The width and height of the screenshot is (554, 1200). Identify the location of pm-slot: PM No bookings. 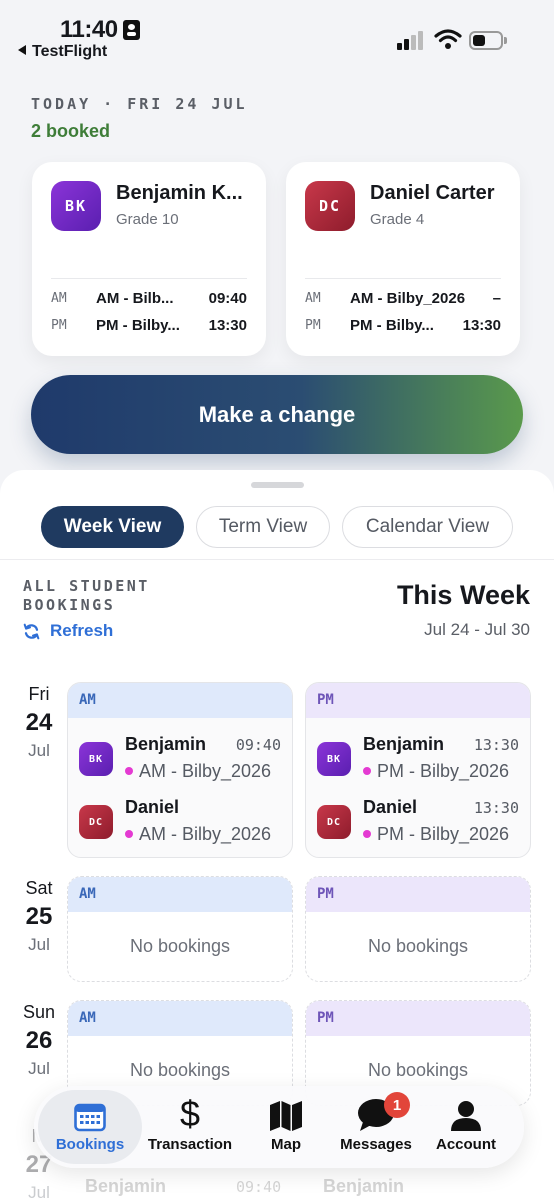
(418, 929).